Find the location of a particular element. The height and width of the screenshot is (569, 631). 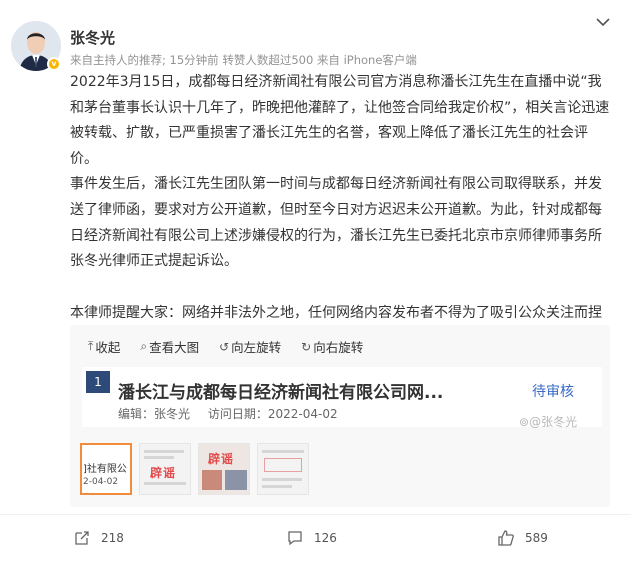

thumbnail-2-stamp: 辟谣 is located at coordinates (163, 473).